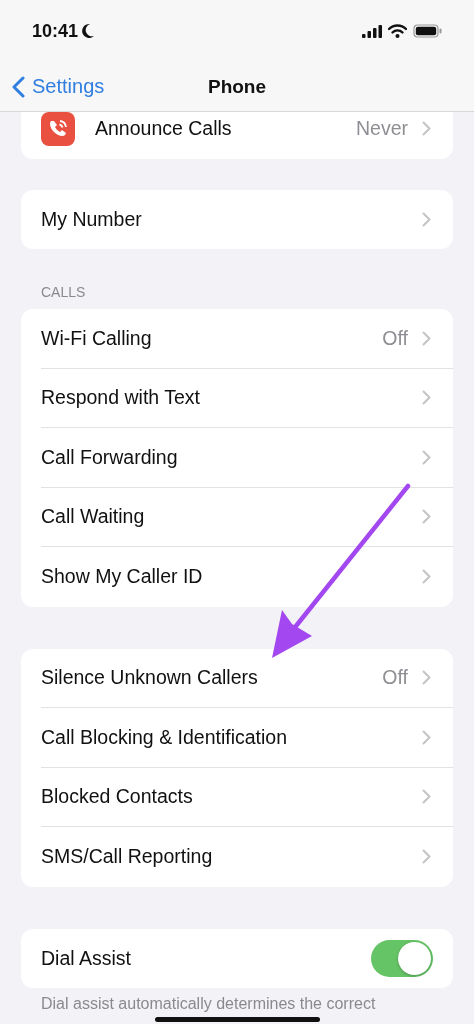  I want to click on settings-row: Call Forwarding, so click(237, 458).